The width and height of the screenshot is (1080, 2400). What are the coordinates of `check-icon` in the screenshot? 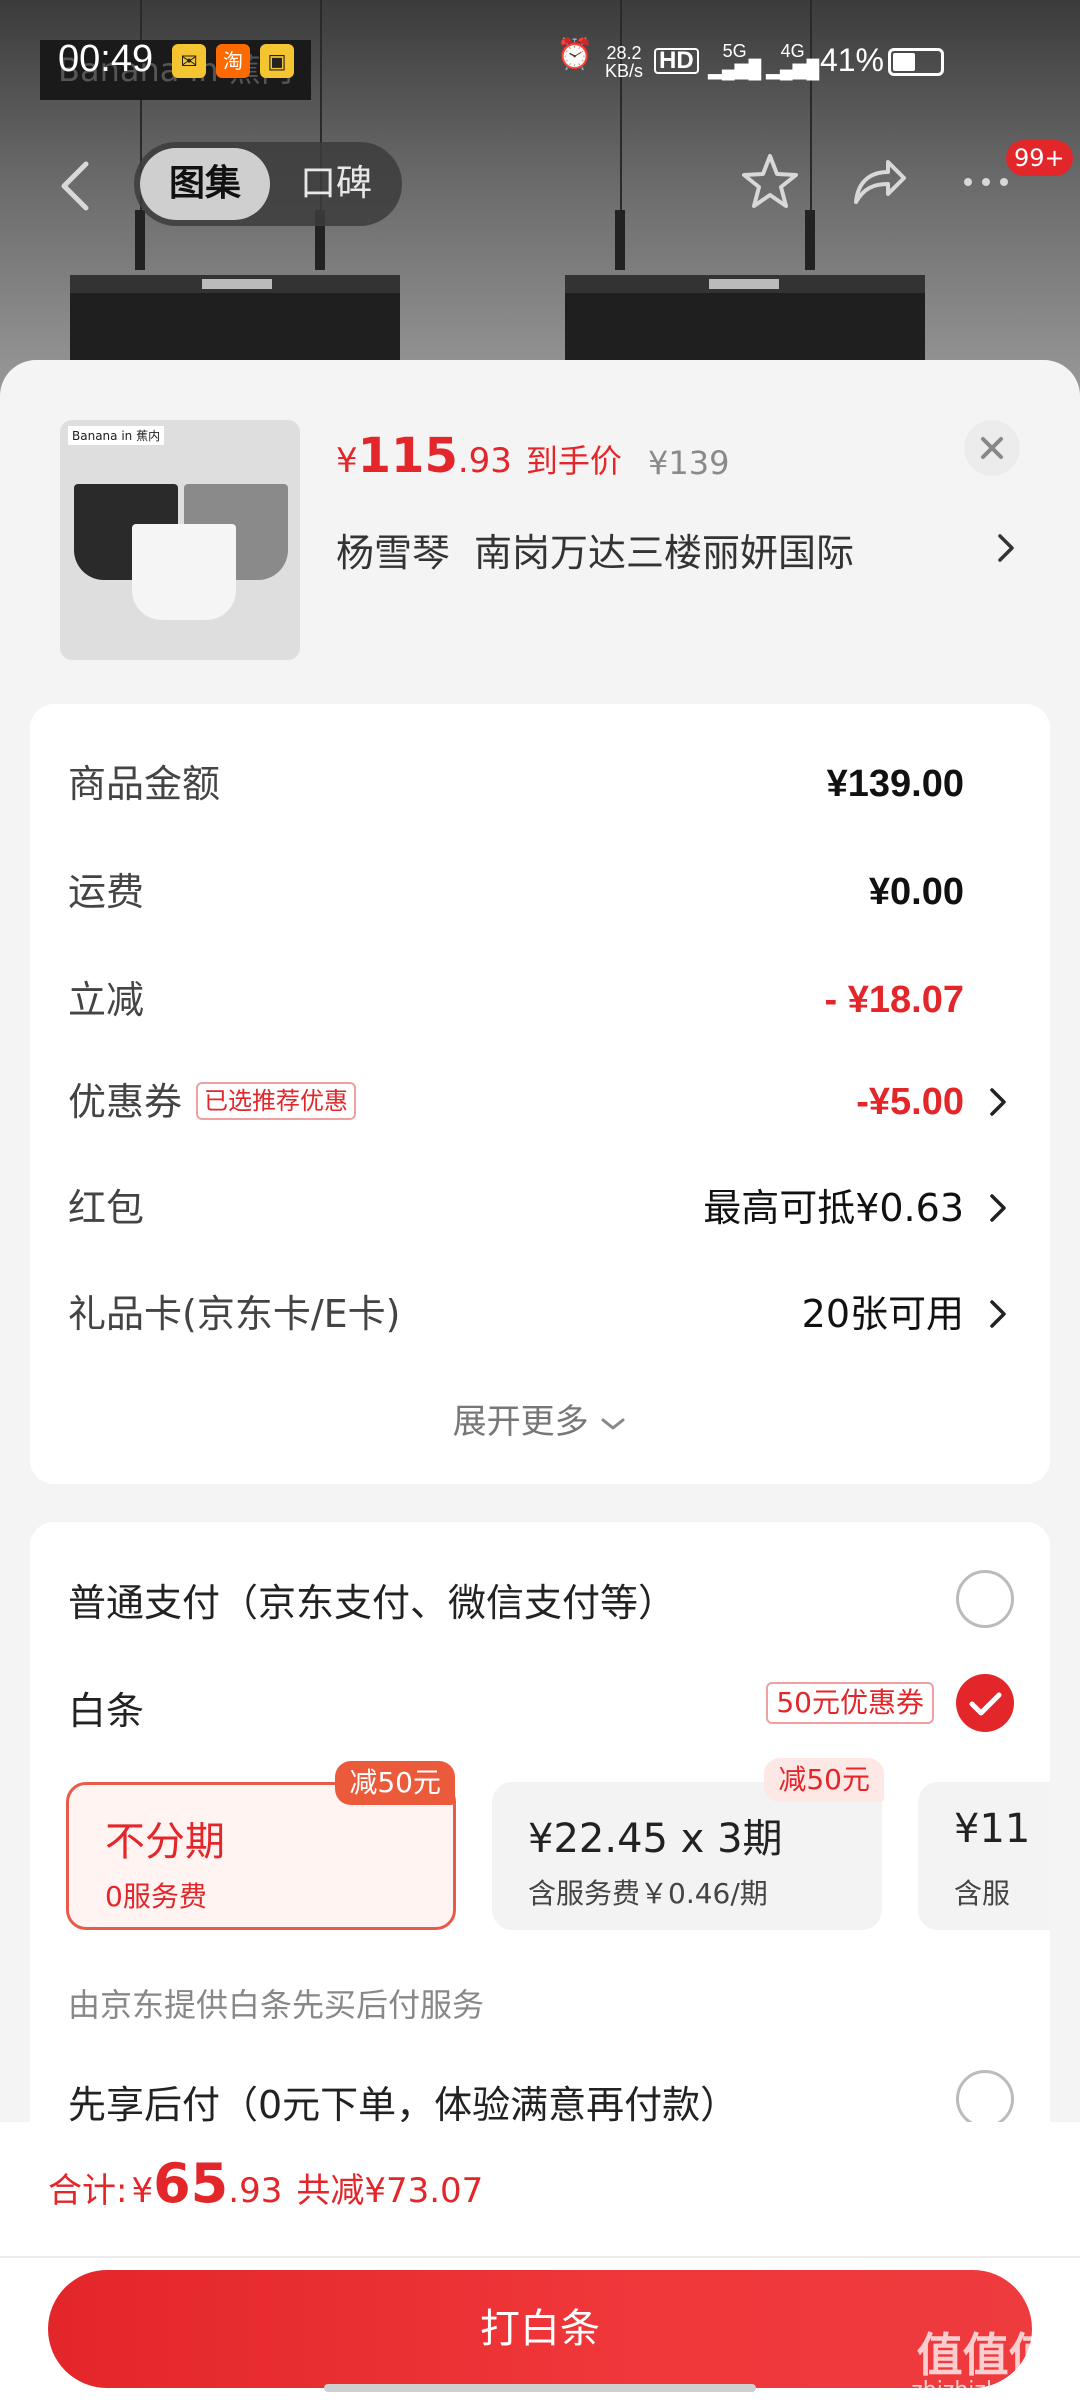 It's located at (985, 1704).